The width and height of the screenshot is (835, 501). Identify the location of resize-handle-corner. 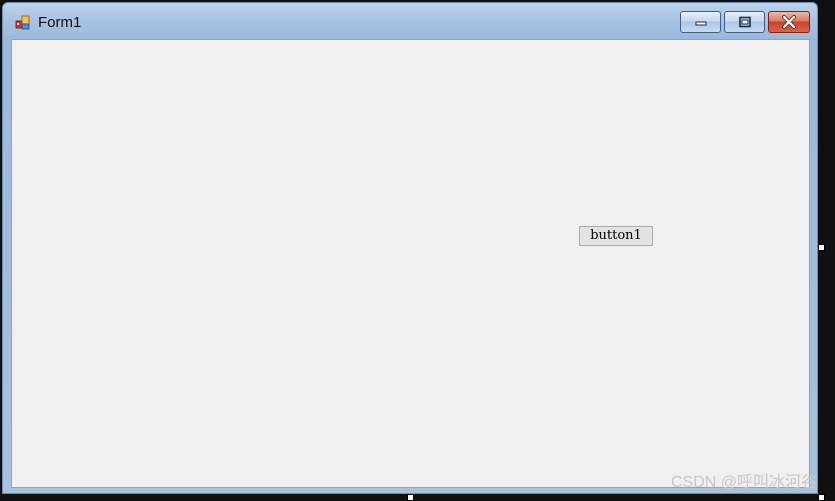
(821, 497).